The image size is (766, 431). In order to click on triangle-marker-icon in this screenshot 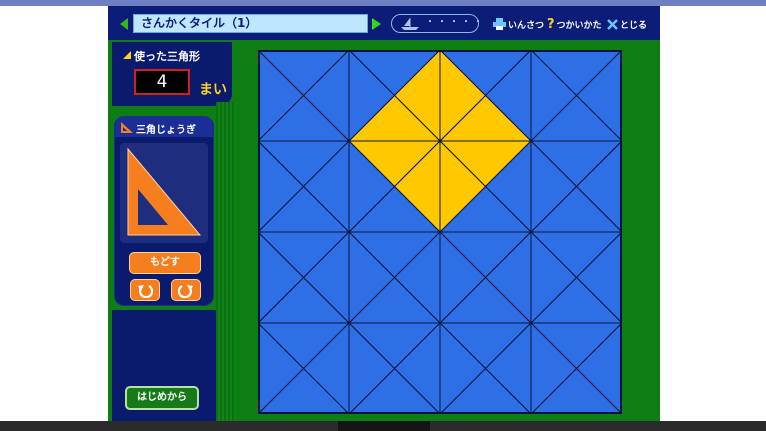, I will do `click(127, 55)`.